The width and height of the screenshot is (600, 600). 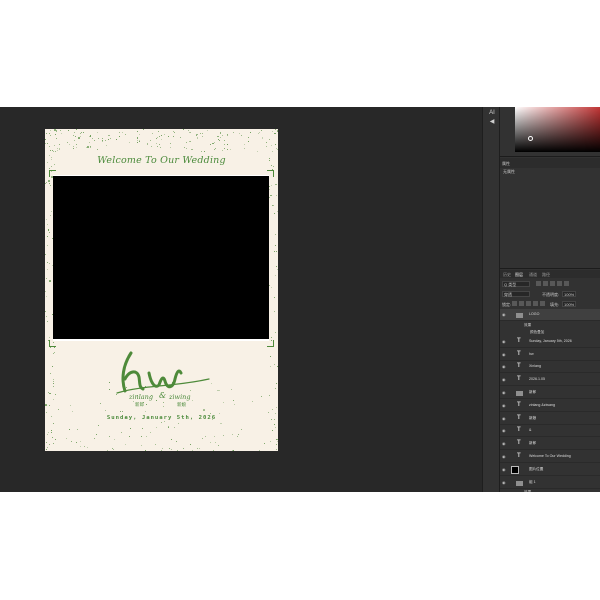 What do you see at coordinates (530, 430) in the screenshot?
I see `layer-name: &` at bounding box center [530, 430].